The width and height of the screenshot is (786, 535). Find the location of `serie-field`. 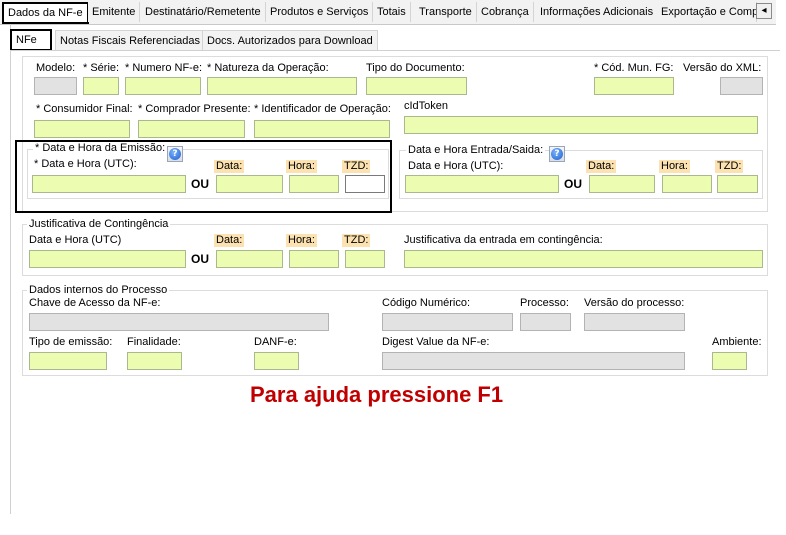

serie-field is located at coordinates (101, 86).